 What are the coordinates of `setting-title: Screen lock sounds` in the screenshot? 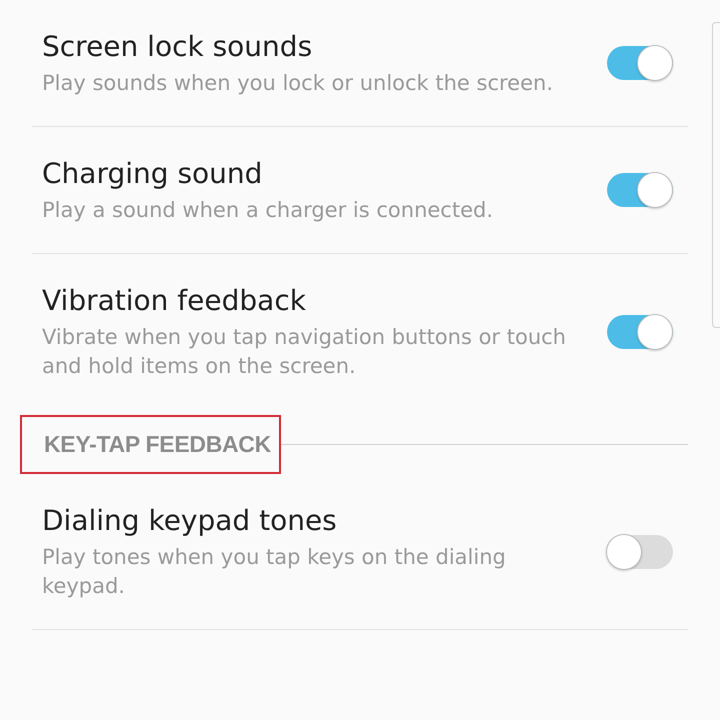 It's located at (178, 47).